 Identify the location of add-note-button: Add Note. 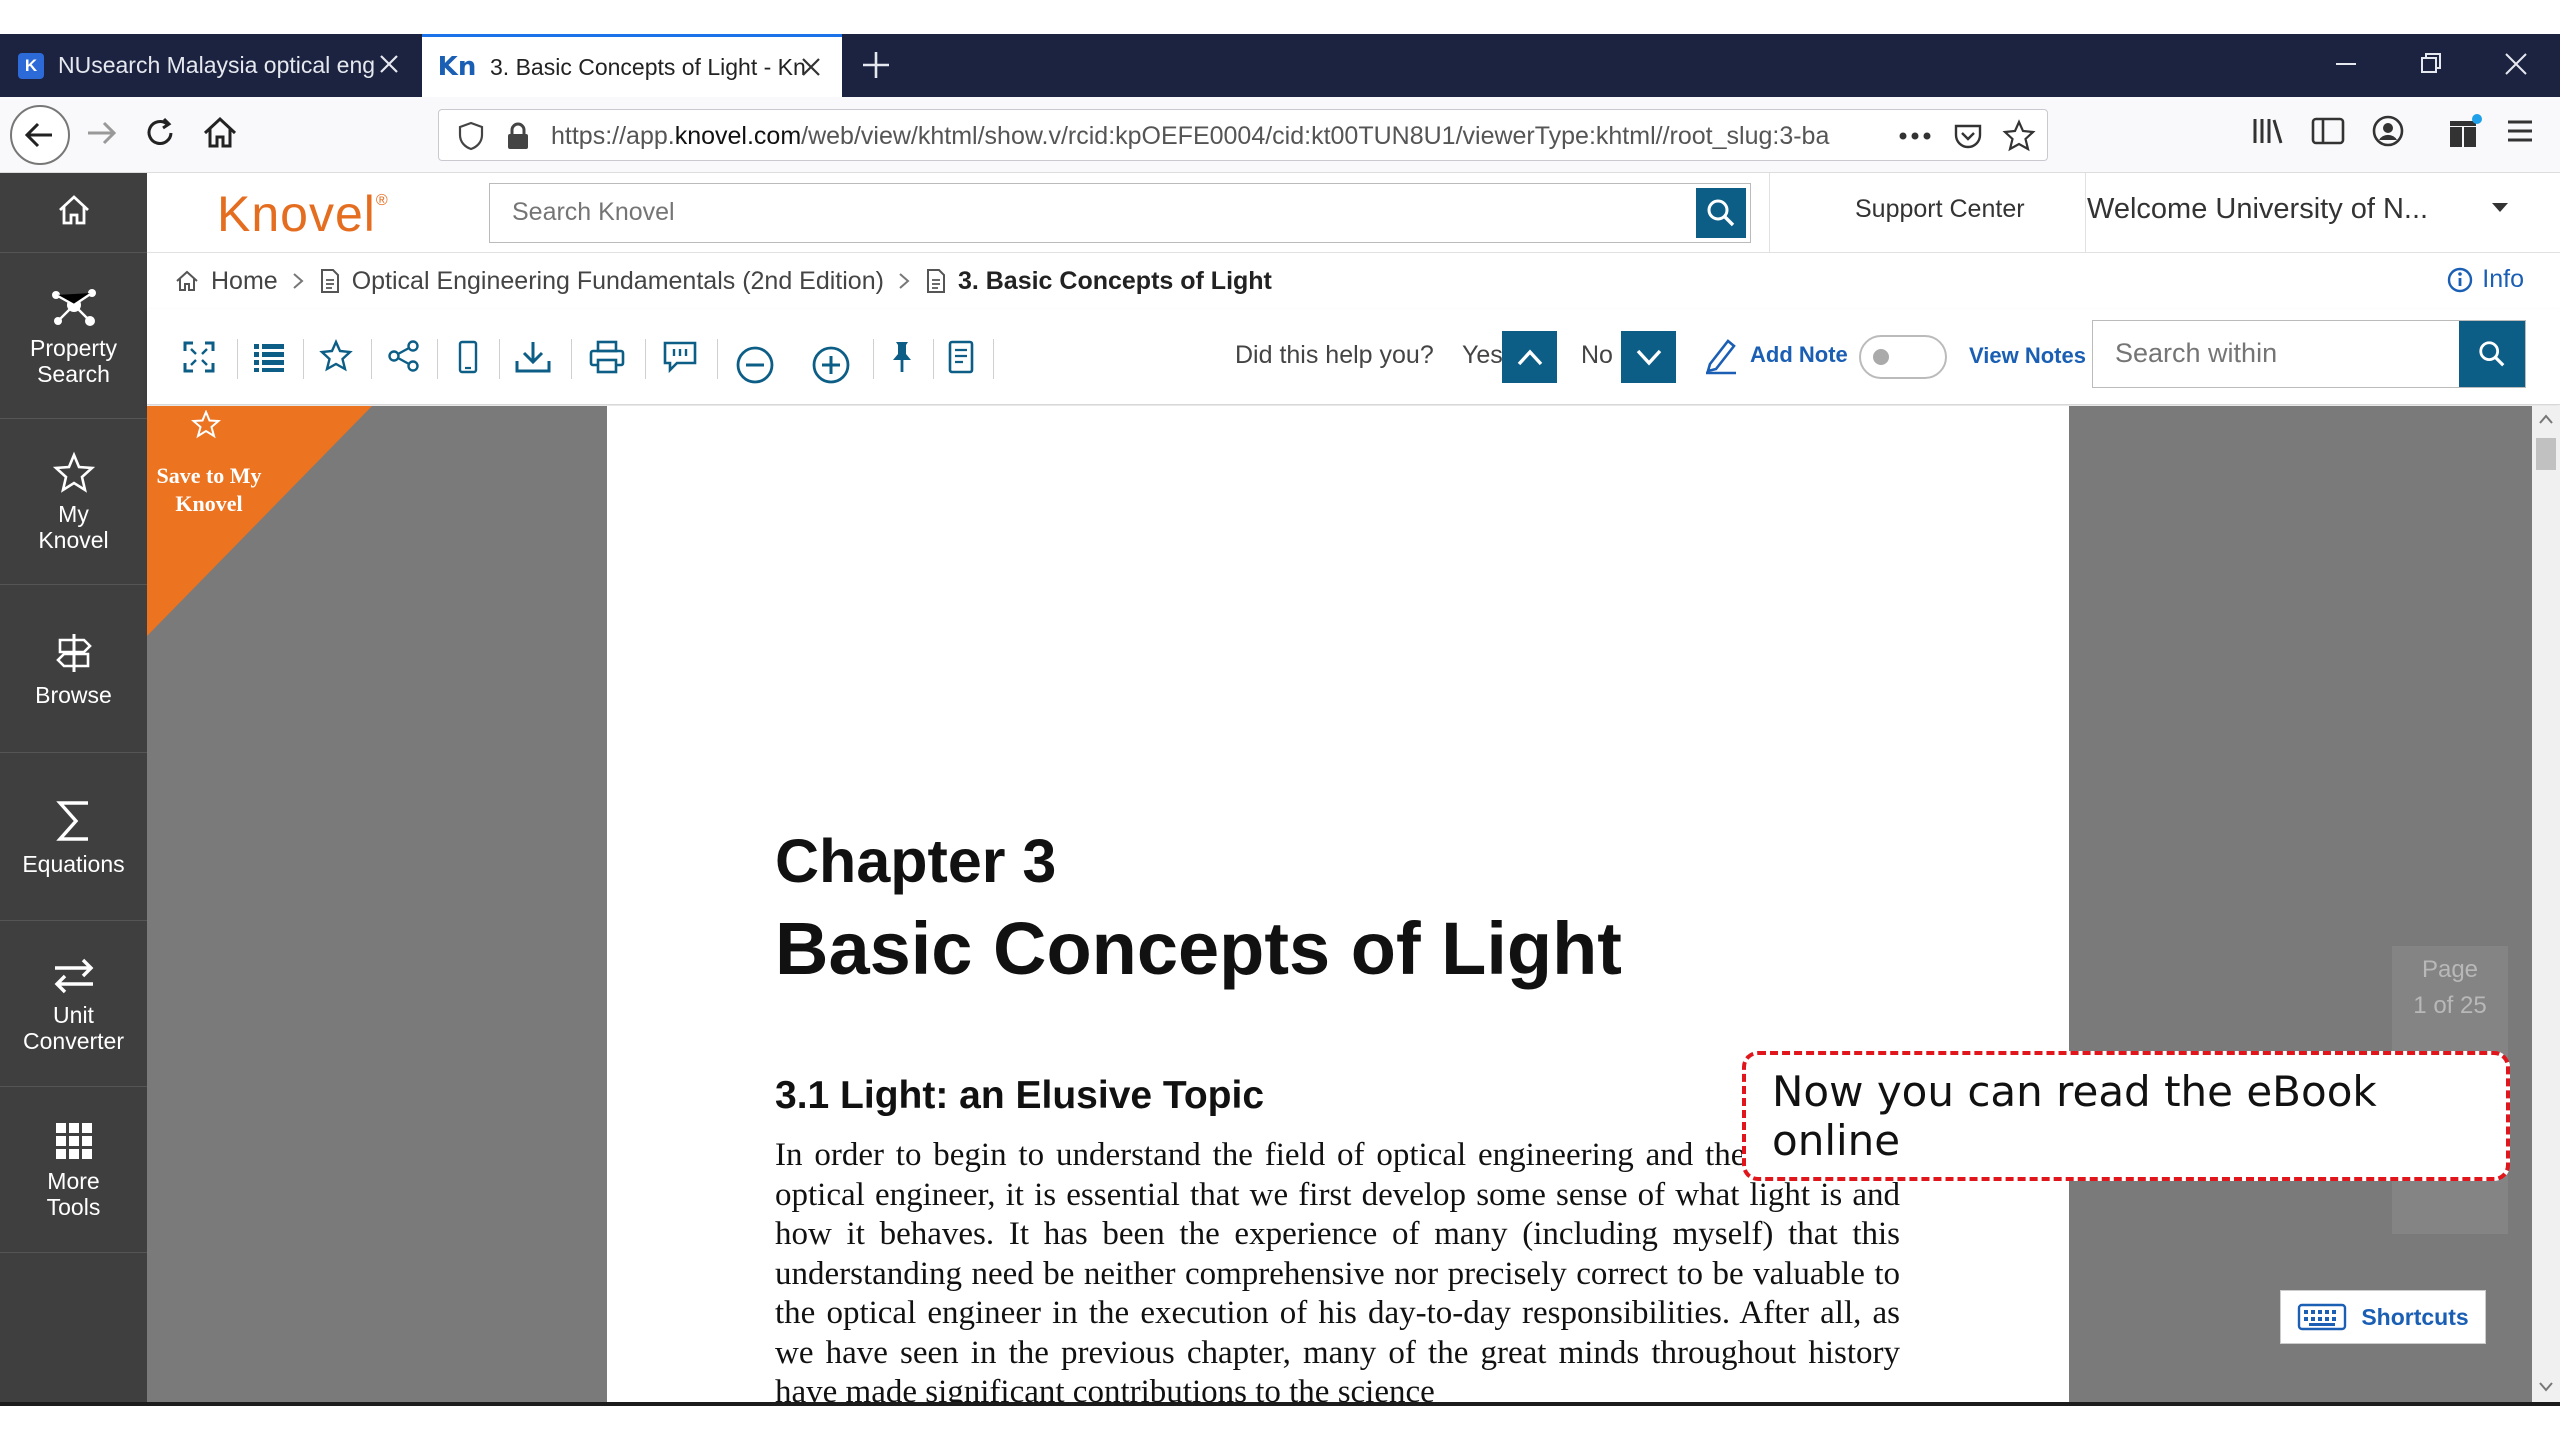
(1775, 355).